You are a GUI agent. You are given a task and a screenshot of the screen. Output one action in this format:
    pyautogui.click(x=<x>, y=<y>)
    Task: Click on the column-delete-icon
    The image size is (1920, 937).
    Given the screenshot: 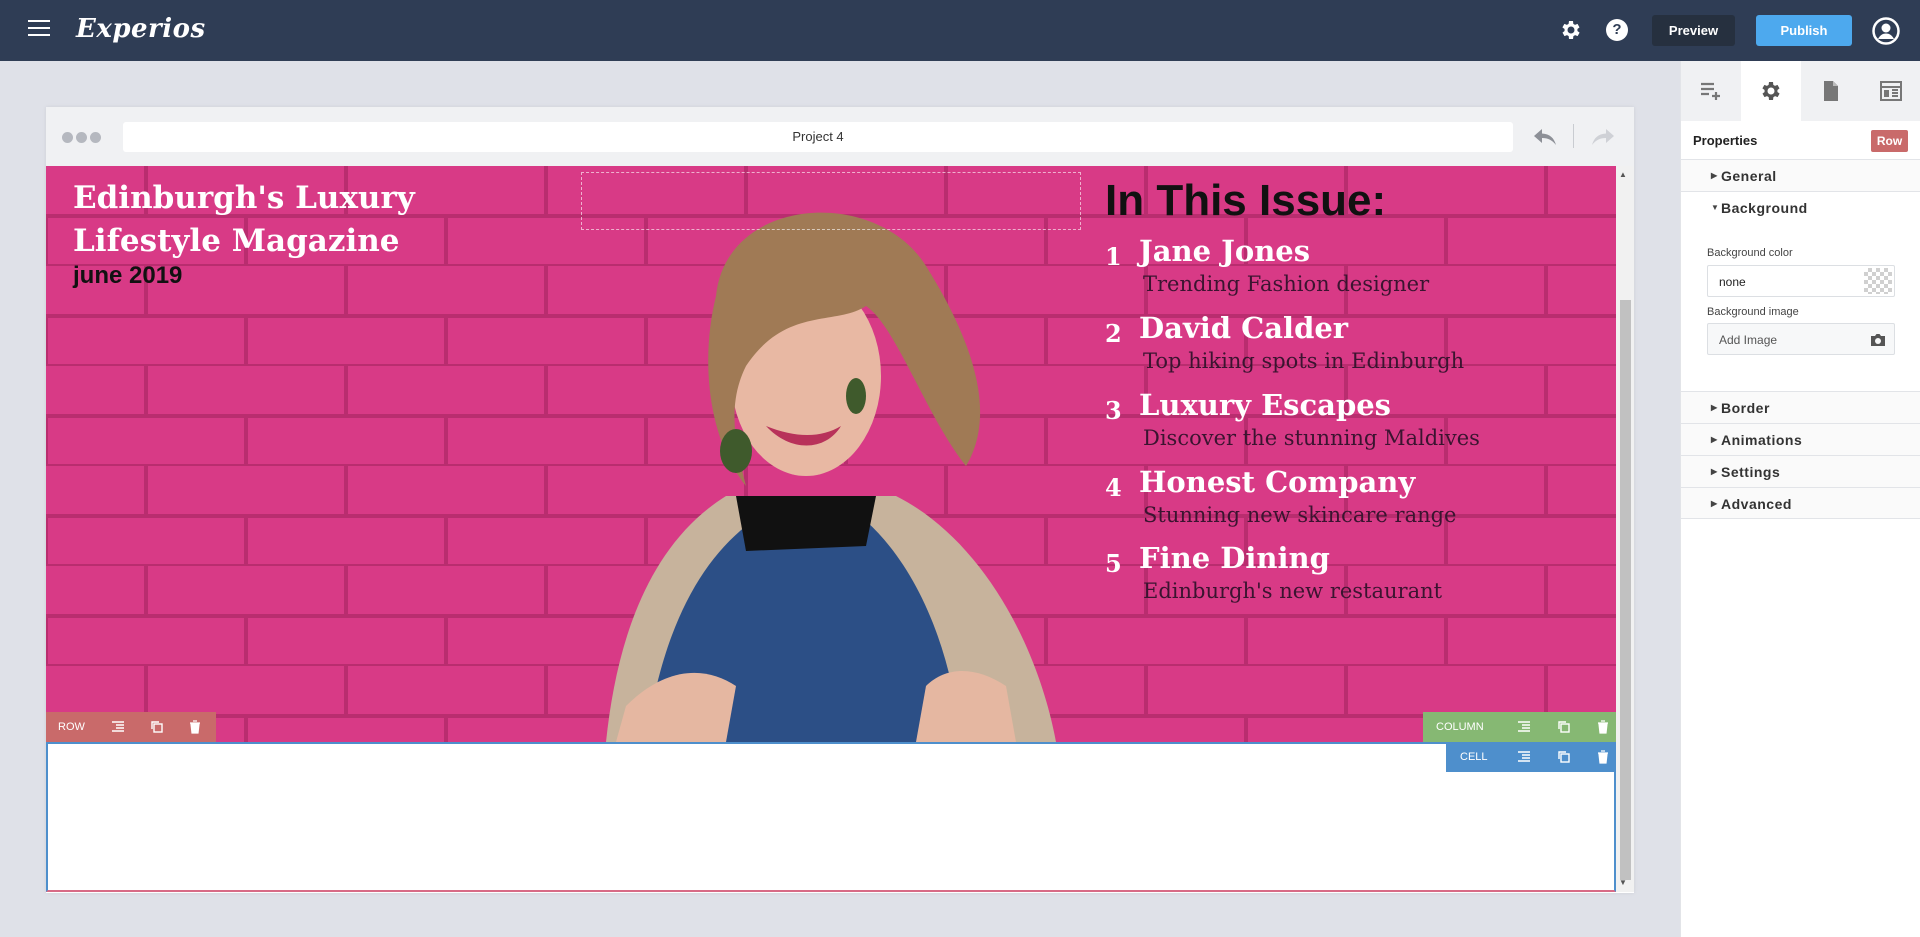 What is the action you would take?
    pyautogui.click(x=1603, y=727)
    